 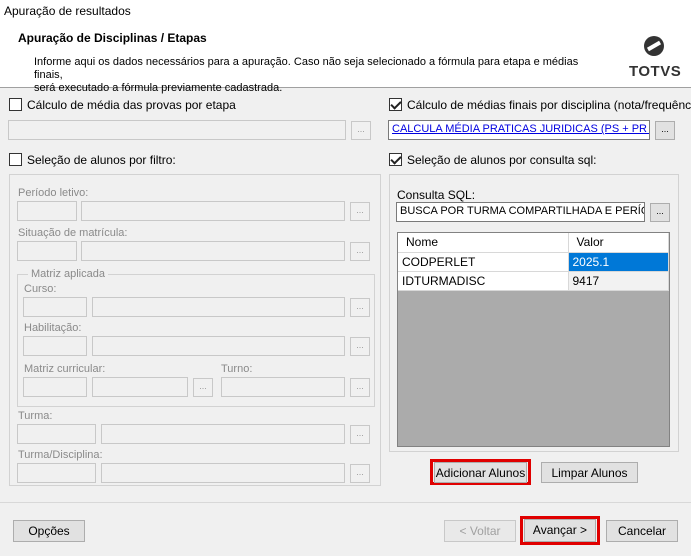 What do you see at coordinates (47, 251) in the screenshot?
I see `situacao-matricula-code-field` at bounding box center [47, 251].